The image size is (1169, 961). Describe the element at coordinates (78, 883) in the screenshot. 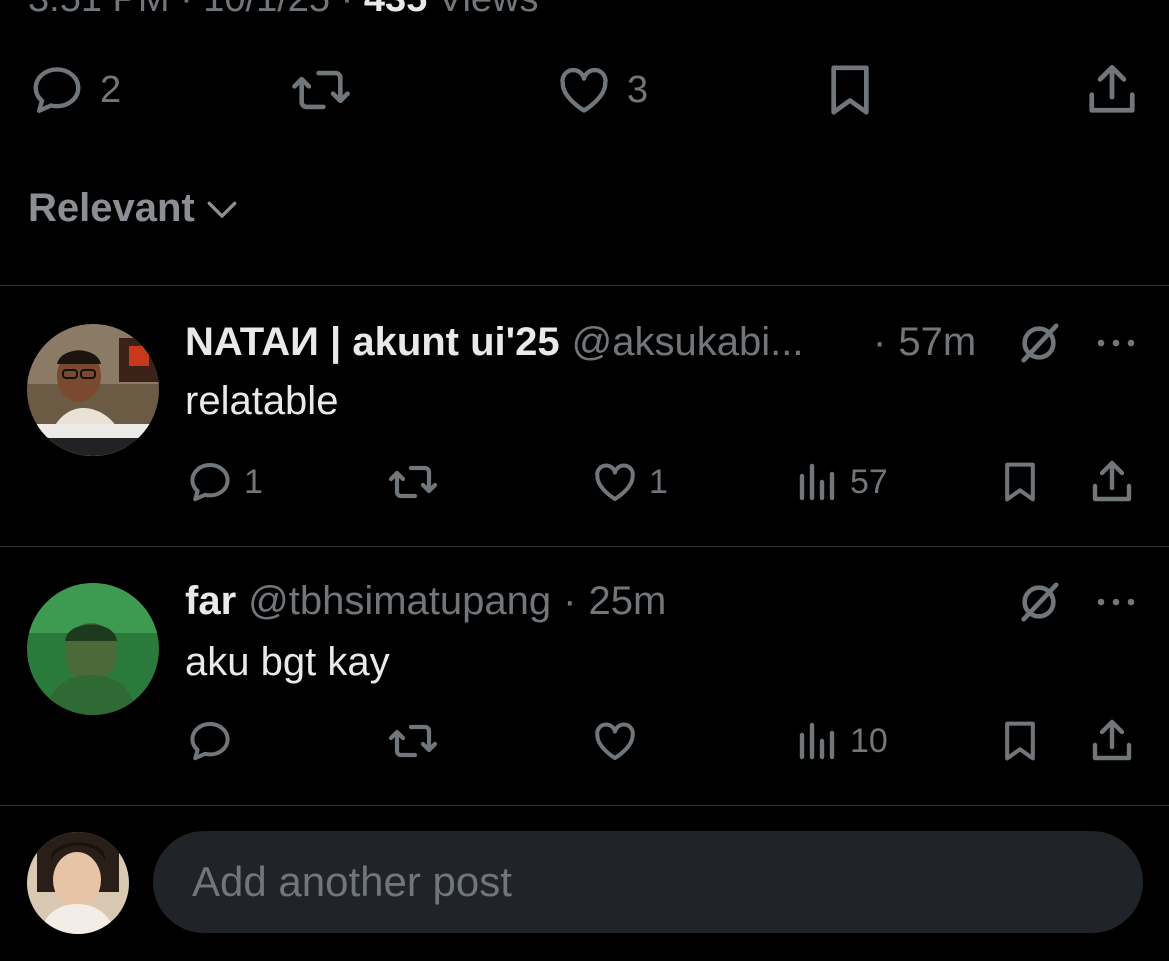

I see `user-avatar` at that location.